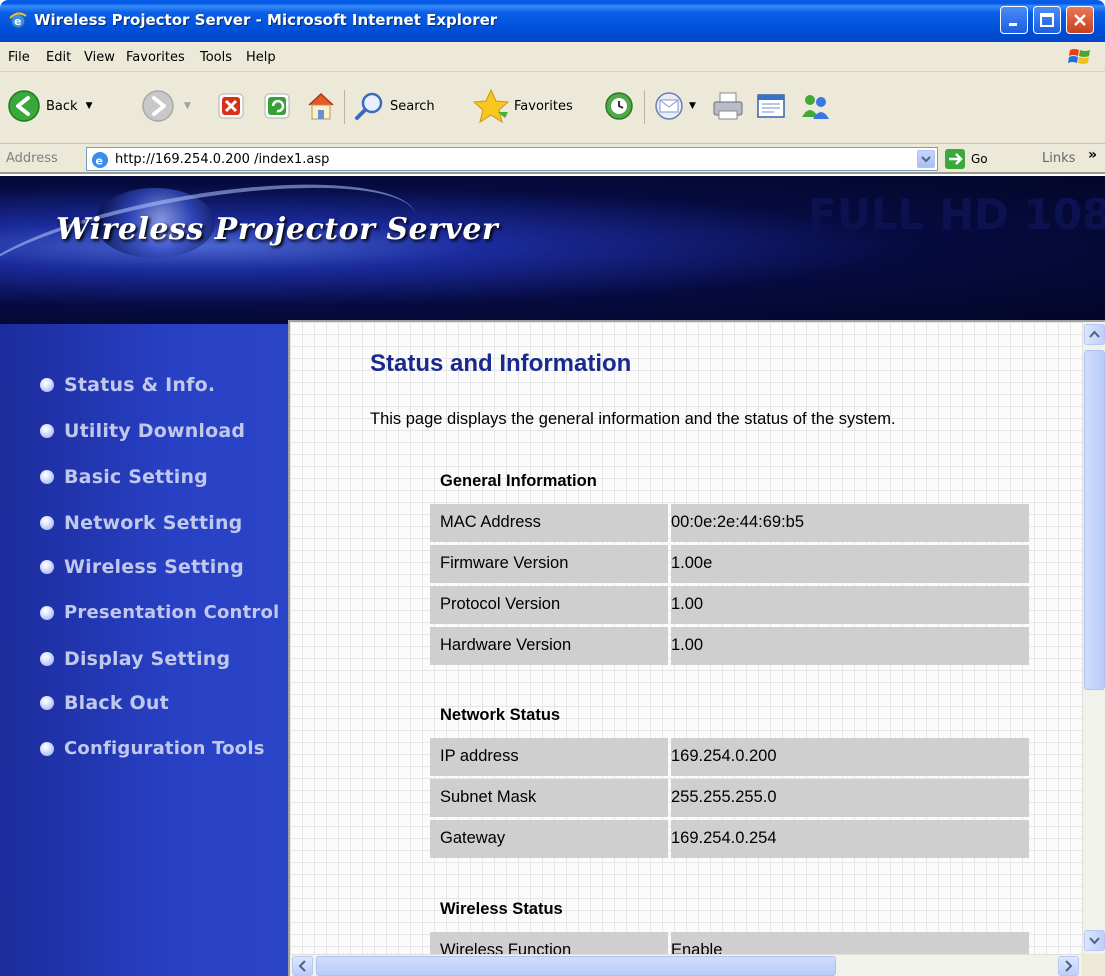 The height and width of the screenshot is (976, 1105). Describe the element at coordinates (979, 159) in the screenshot. I see `go-label: Go` at that location.